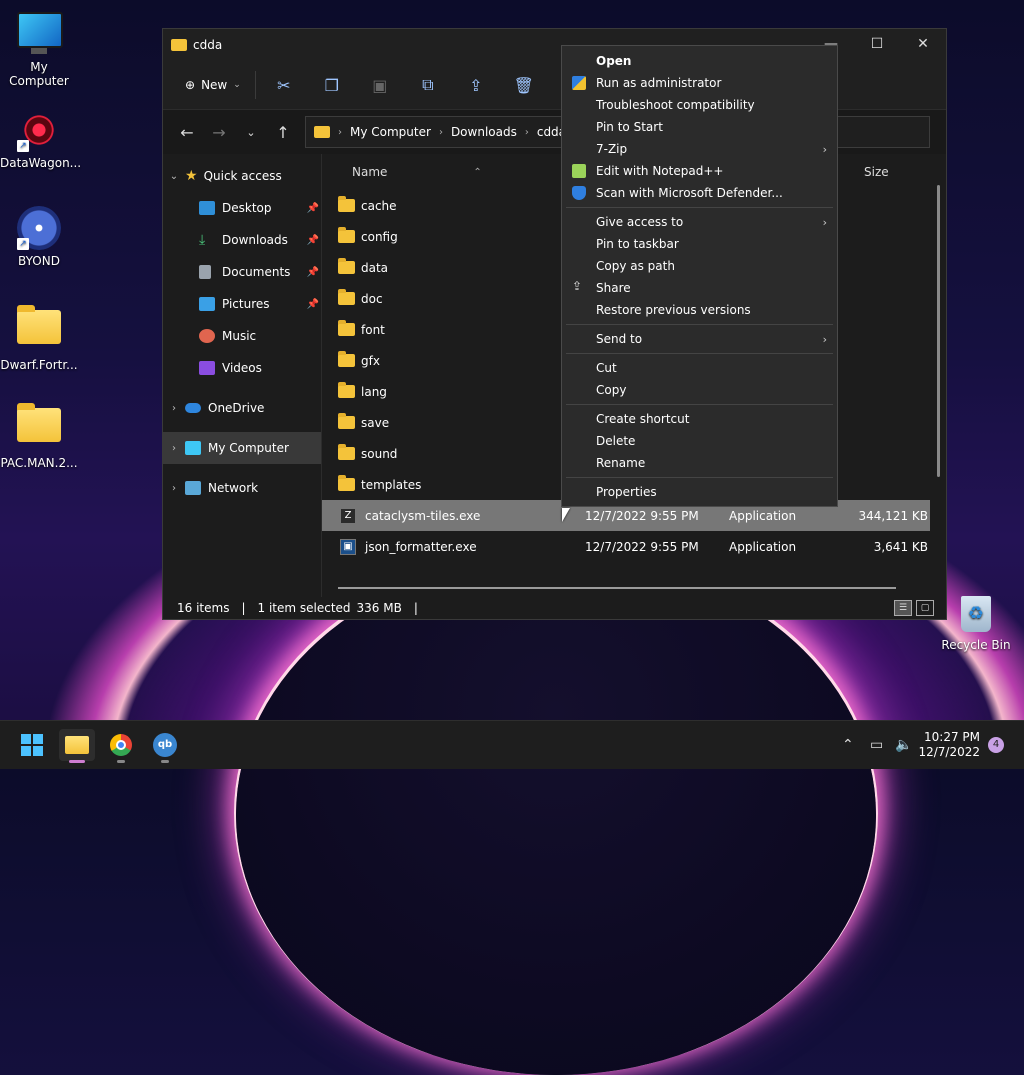  Describe the element at coordinates (699, 492) in the screenshot. I see `menu-item-properties: Properties` at that location.